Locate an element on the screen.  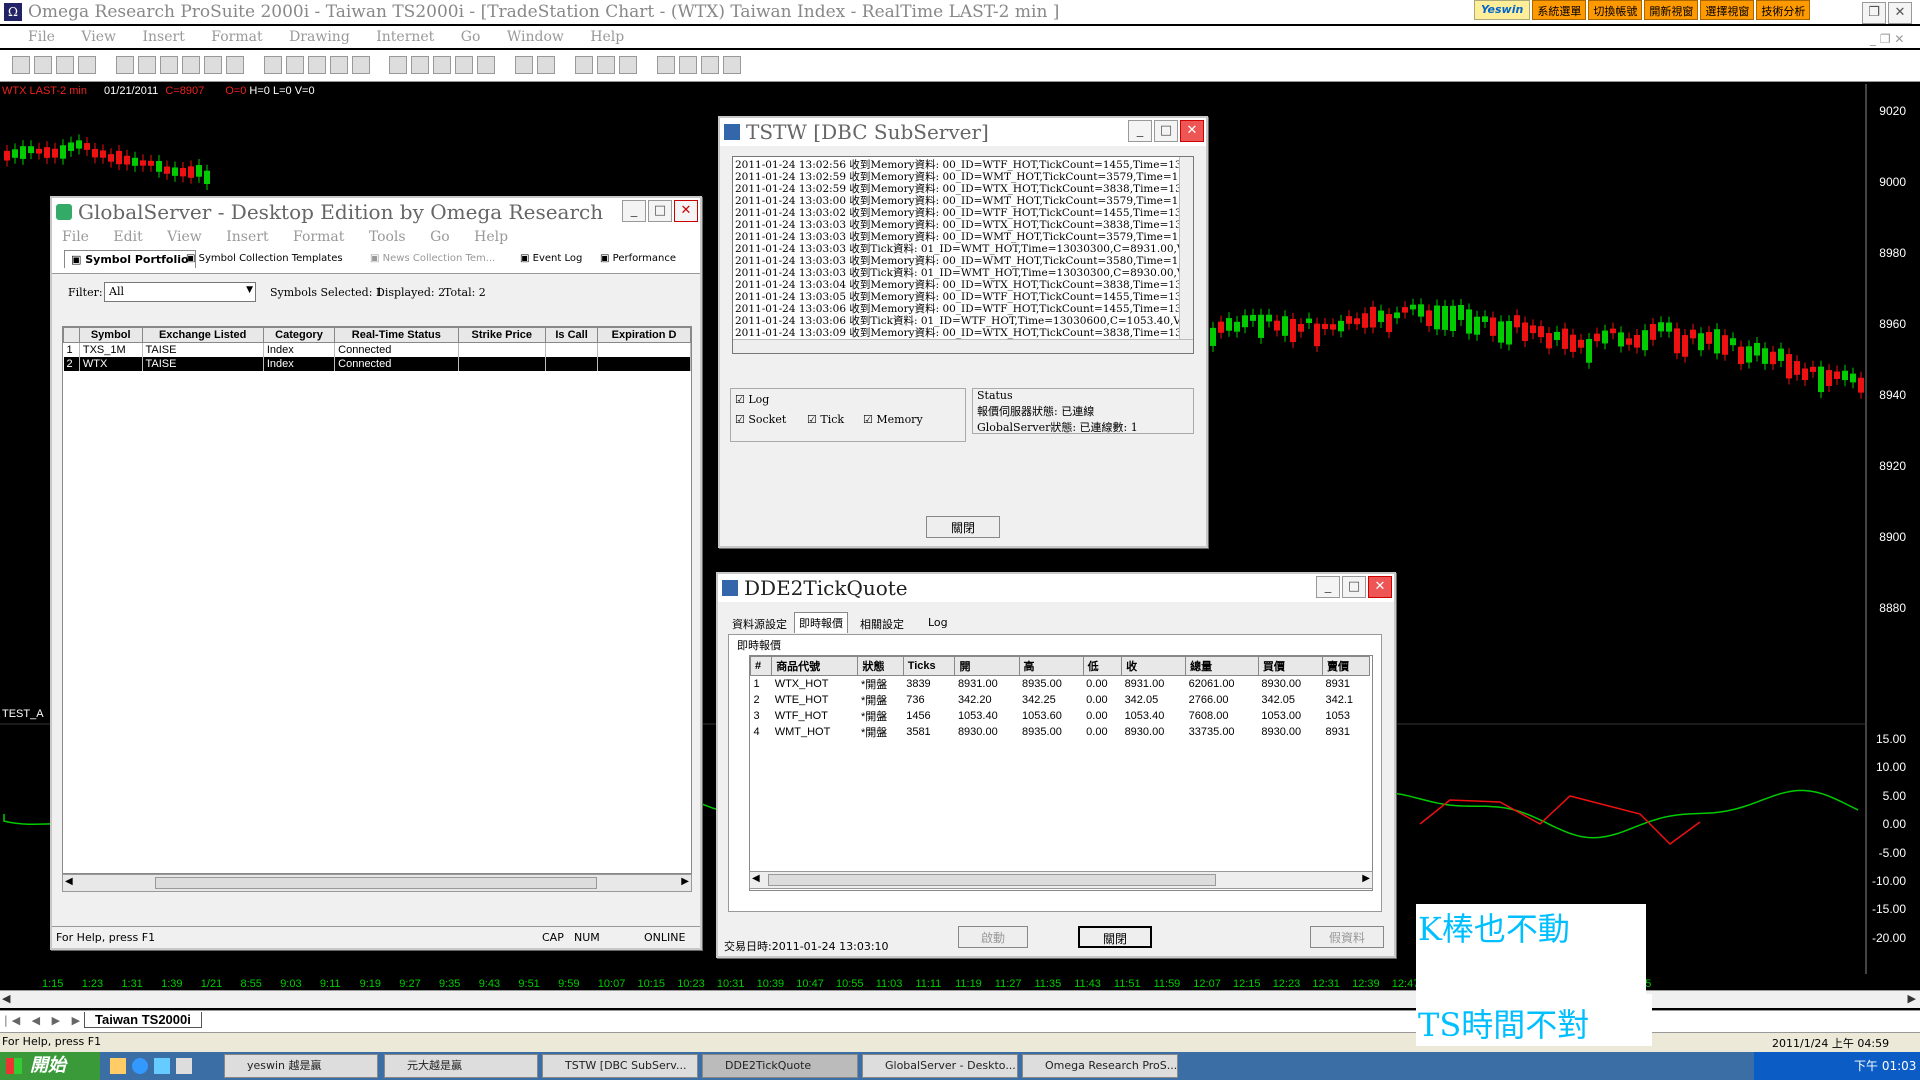
tick-checkbox: ☑ Tick is located at coordinates (825, 419).